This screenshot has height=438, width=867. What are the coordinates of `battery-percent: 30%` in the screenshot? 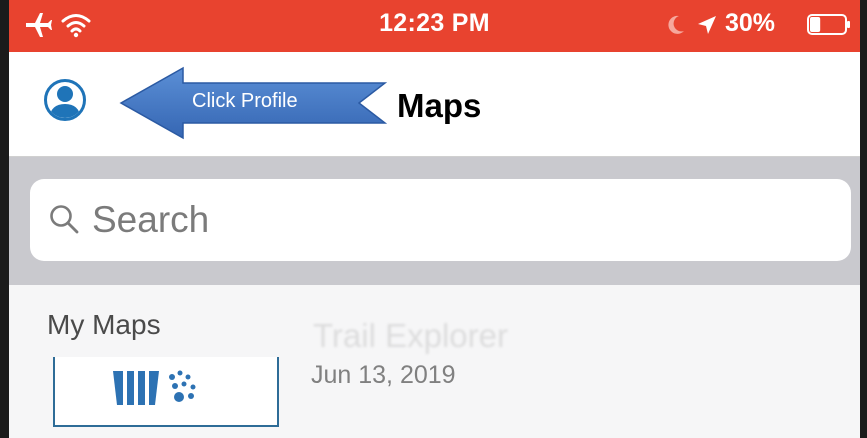 It's located at (750, 23).